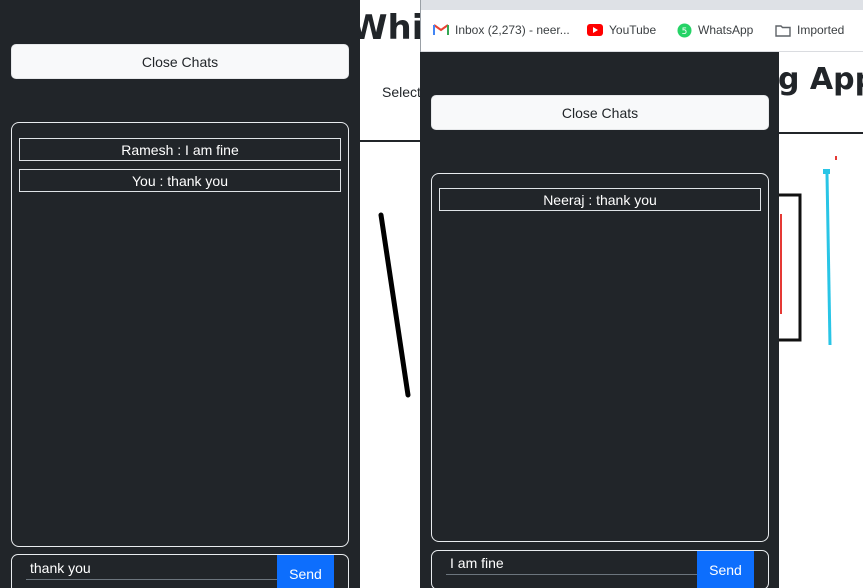 The height and width of the screenshot is (588, 863). What do you see at coordinates (152, 570) in the screenshot?
I see `chat-message-input: thank you` at bounding box center [152, 570].